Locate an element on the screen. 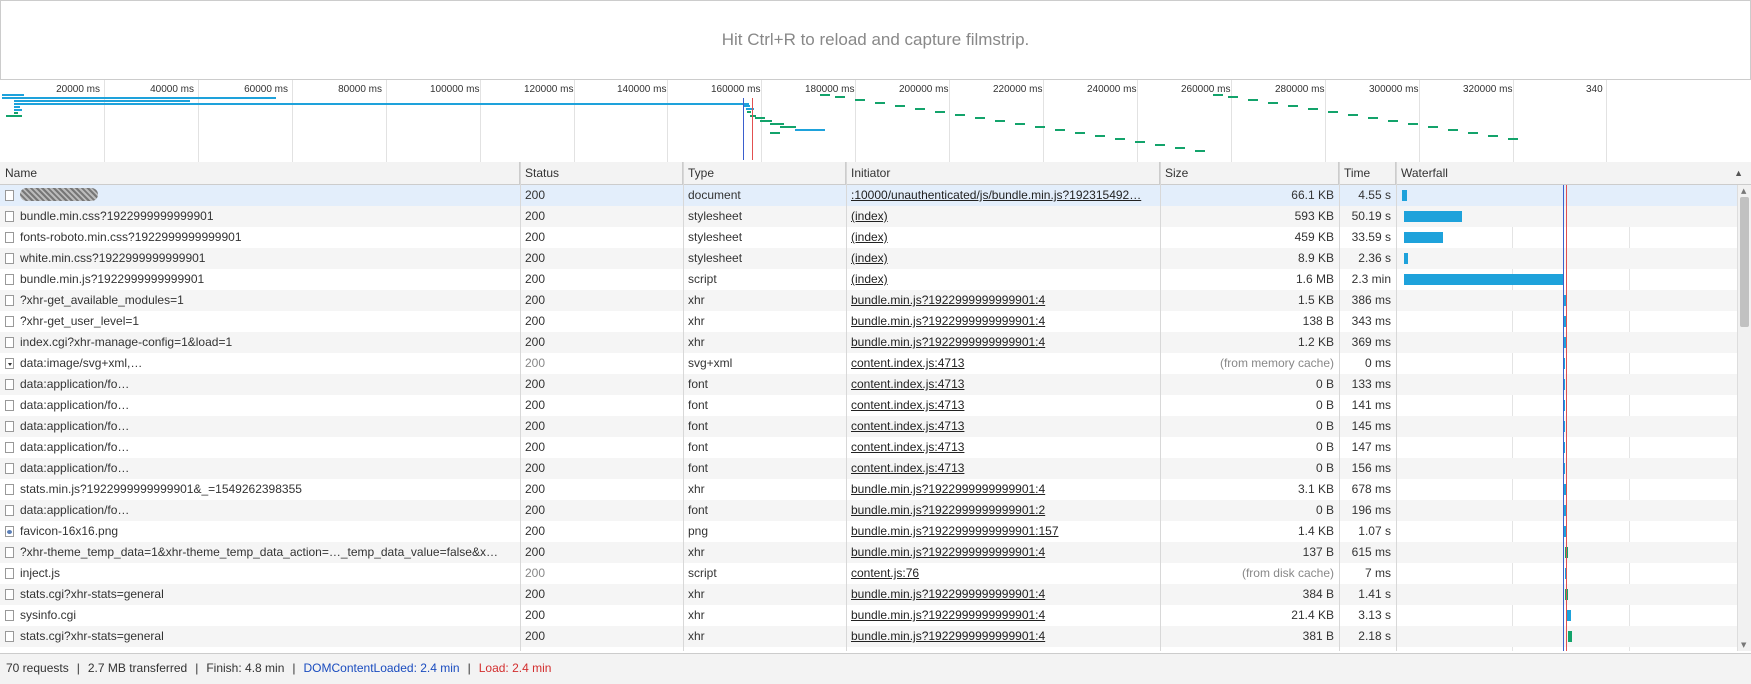 The image size is (1751, 684). request-name-cell: favicon-16x16.png is located at coordinates (260, 531).